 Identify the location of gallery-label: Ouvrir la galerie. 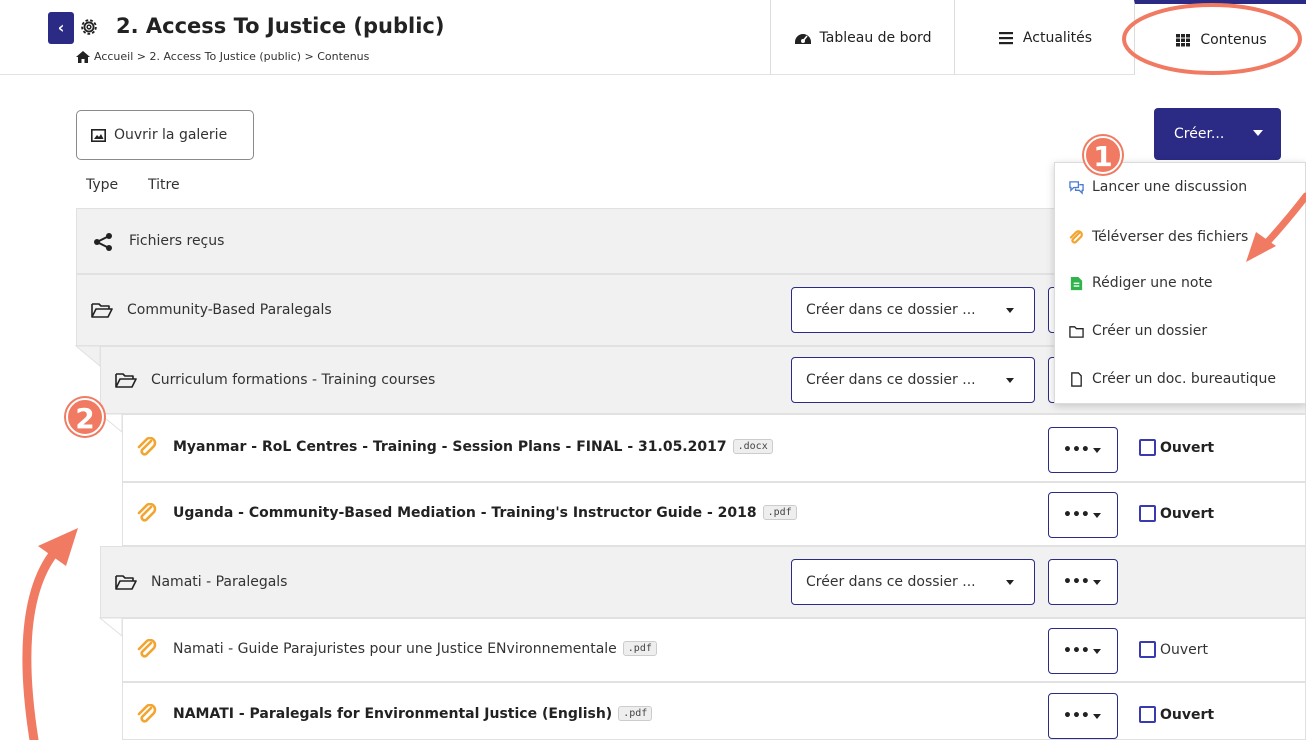
(171, 135).